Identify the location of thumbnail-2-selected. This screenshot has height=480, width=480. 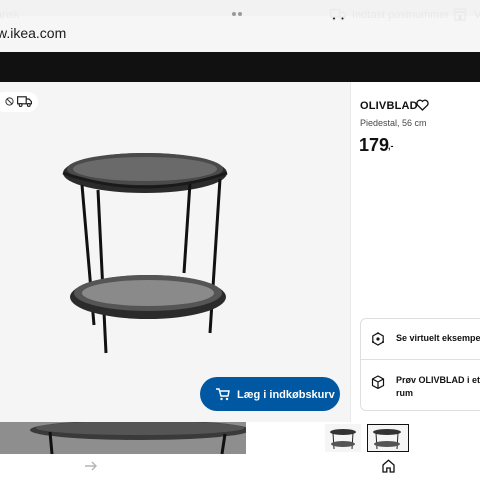
(388, 438).